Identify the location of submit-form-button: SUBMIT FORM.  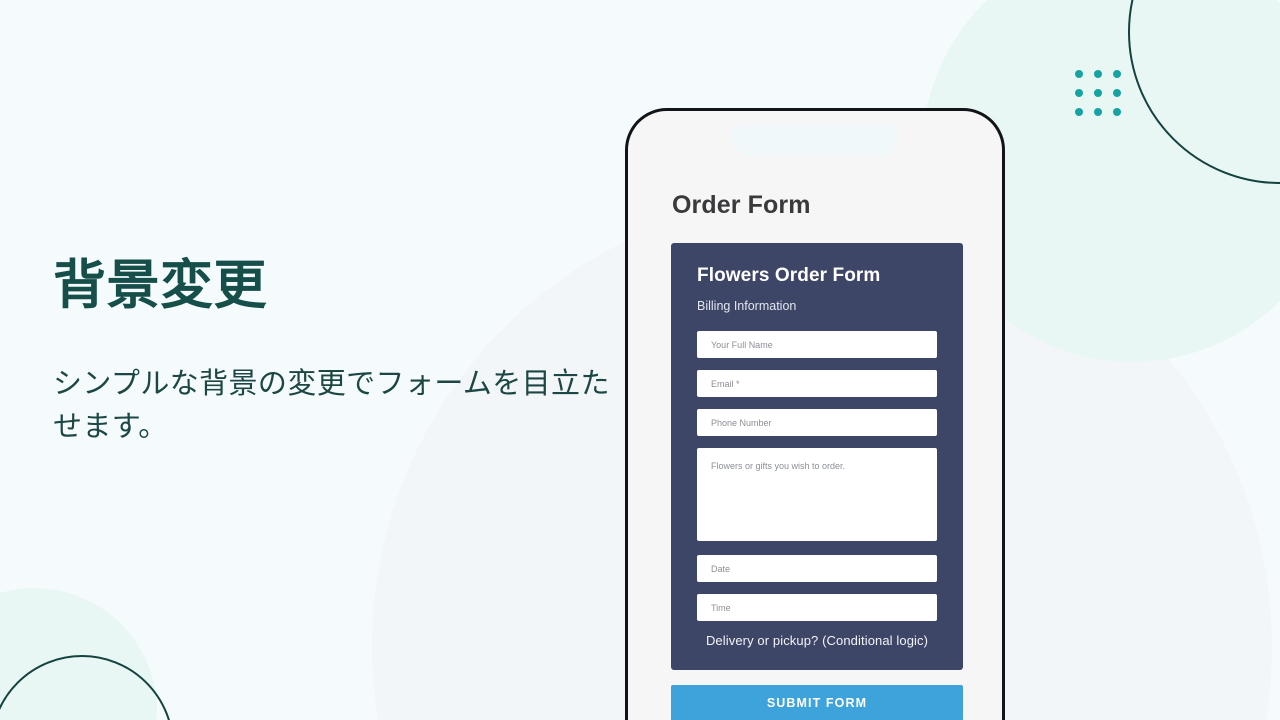
(817, 702).